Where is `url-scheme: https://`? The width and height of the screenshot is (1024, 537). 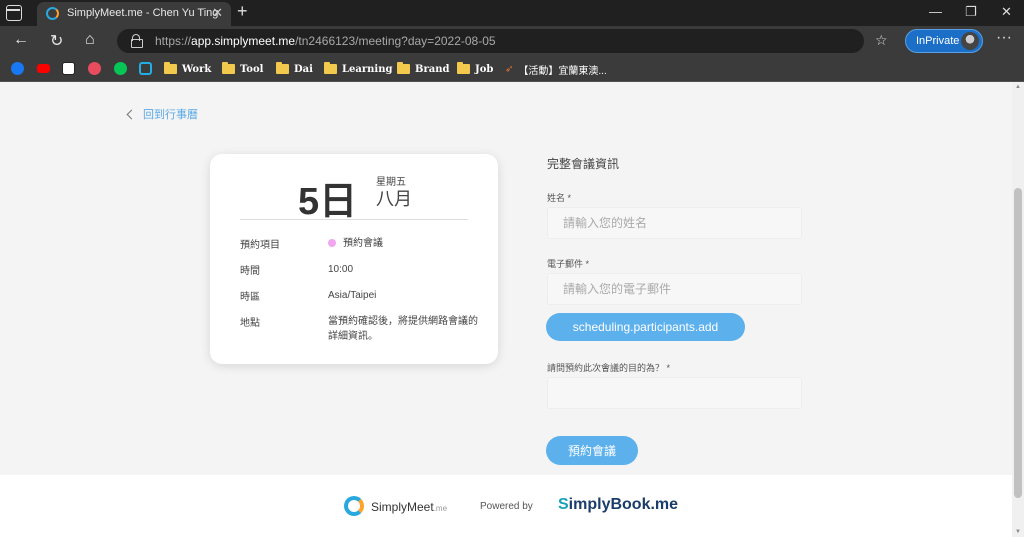 url-scheme: https:// is located at coordinates (173, 41).